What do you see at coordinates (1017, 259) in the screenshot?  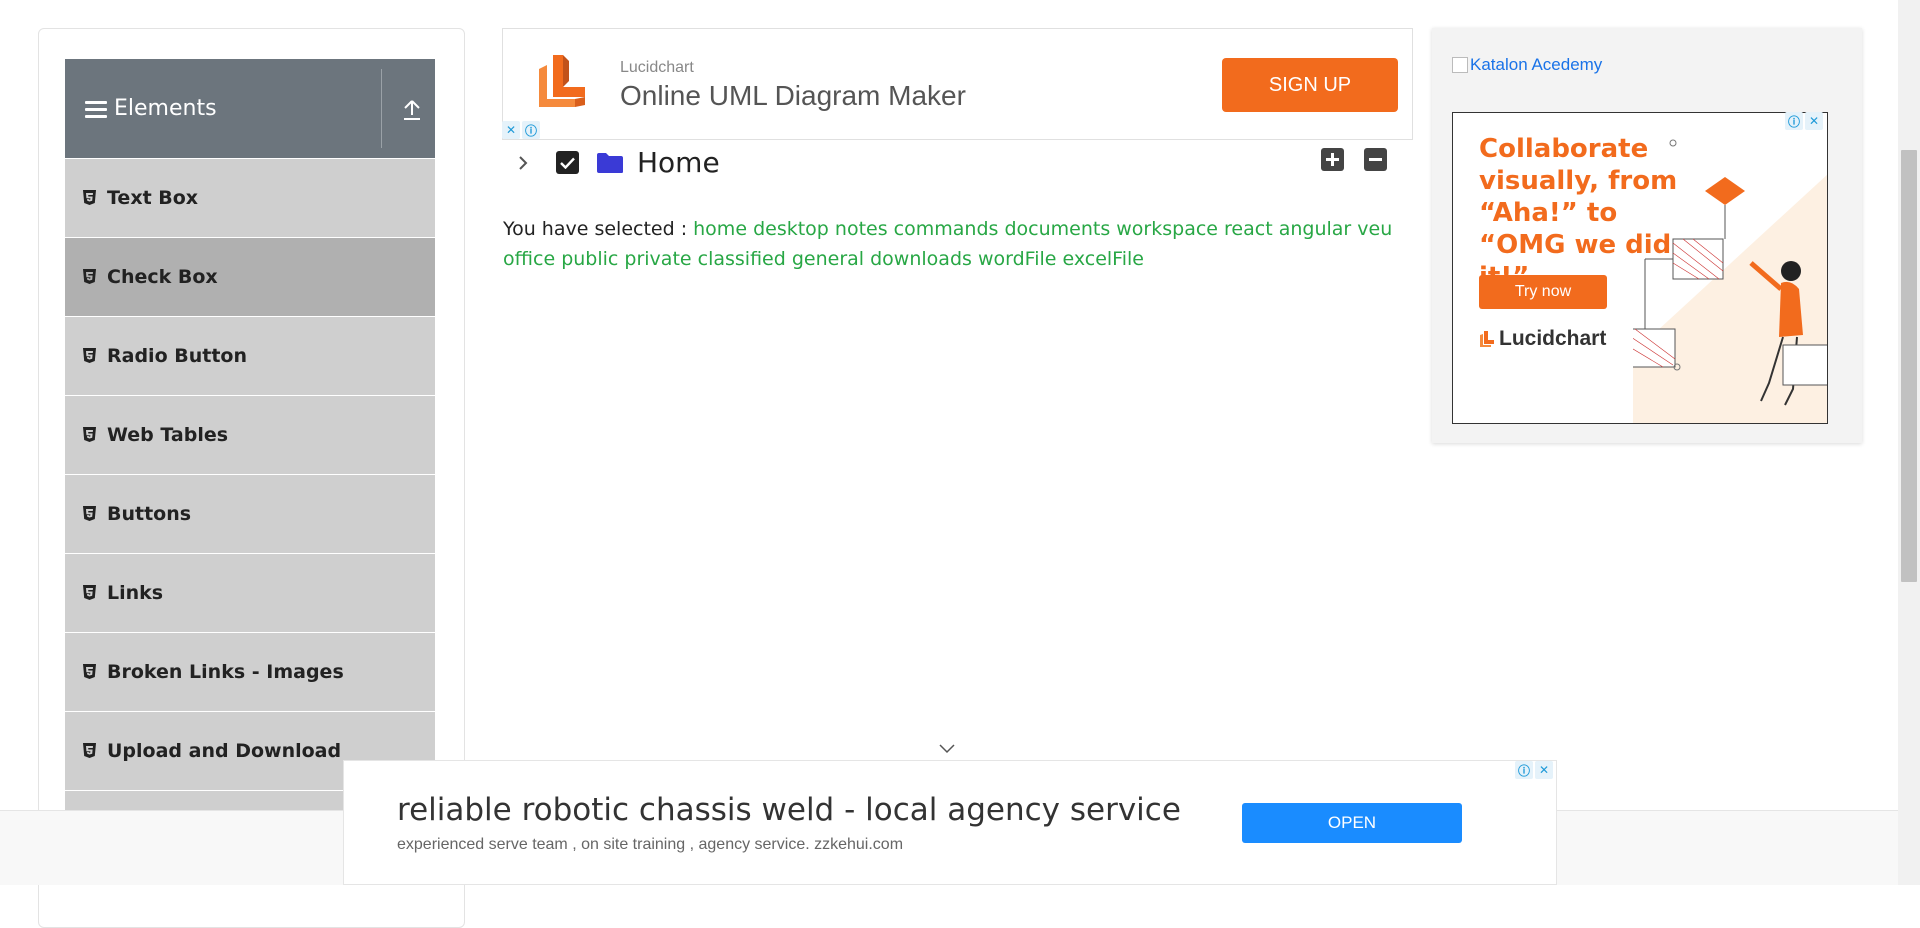 I see `selected-item: wordFile` at bounding box center [1017, 259].